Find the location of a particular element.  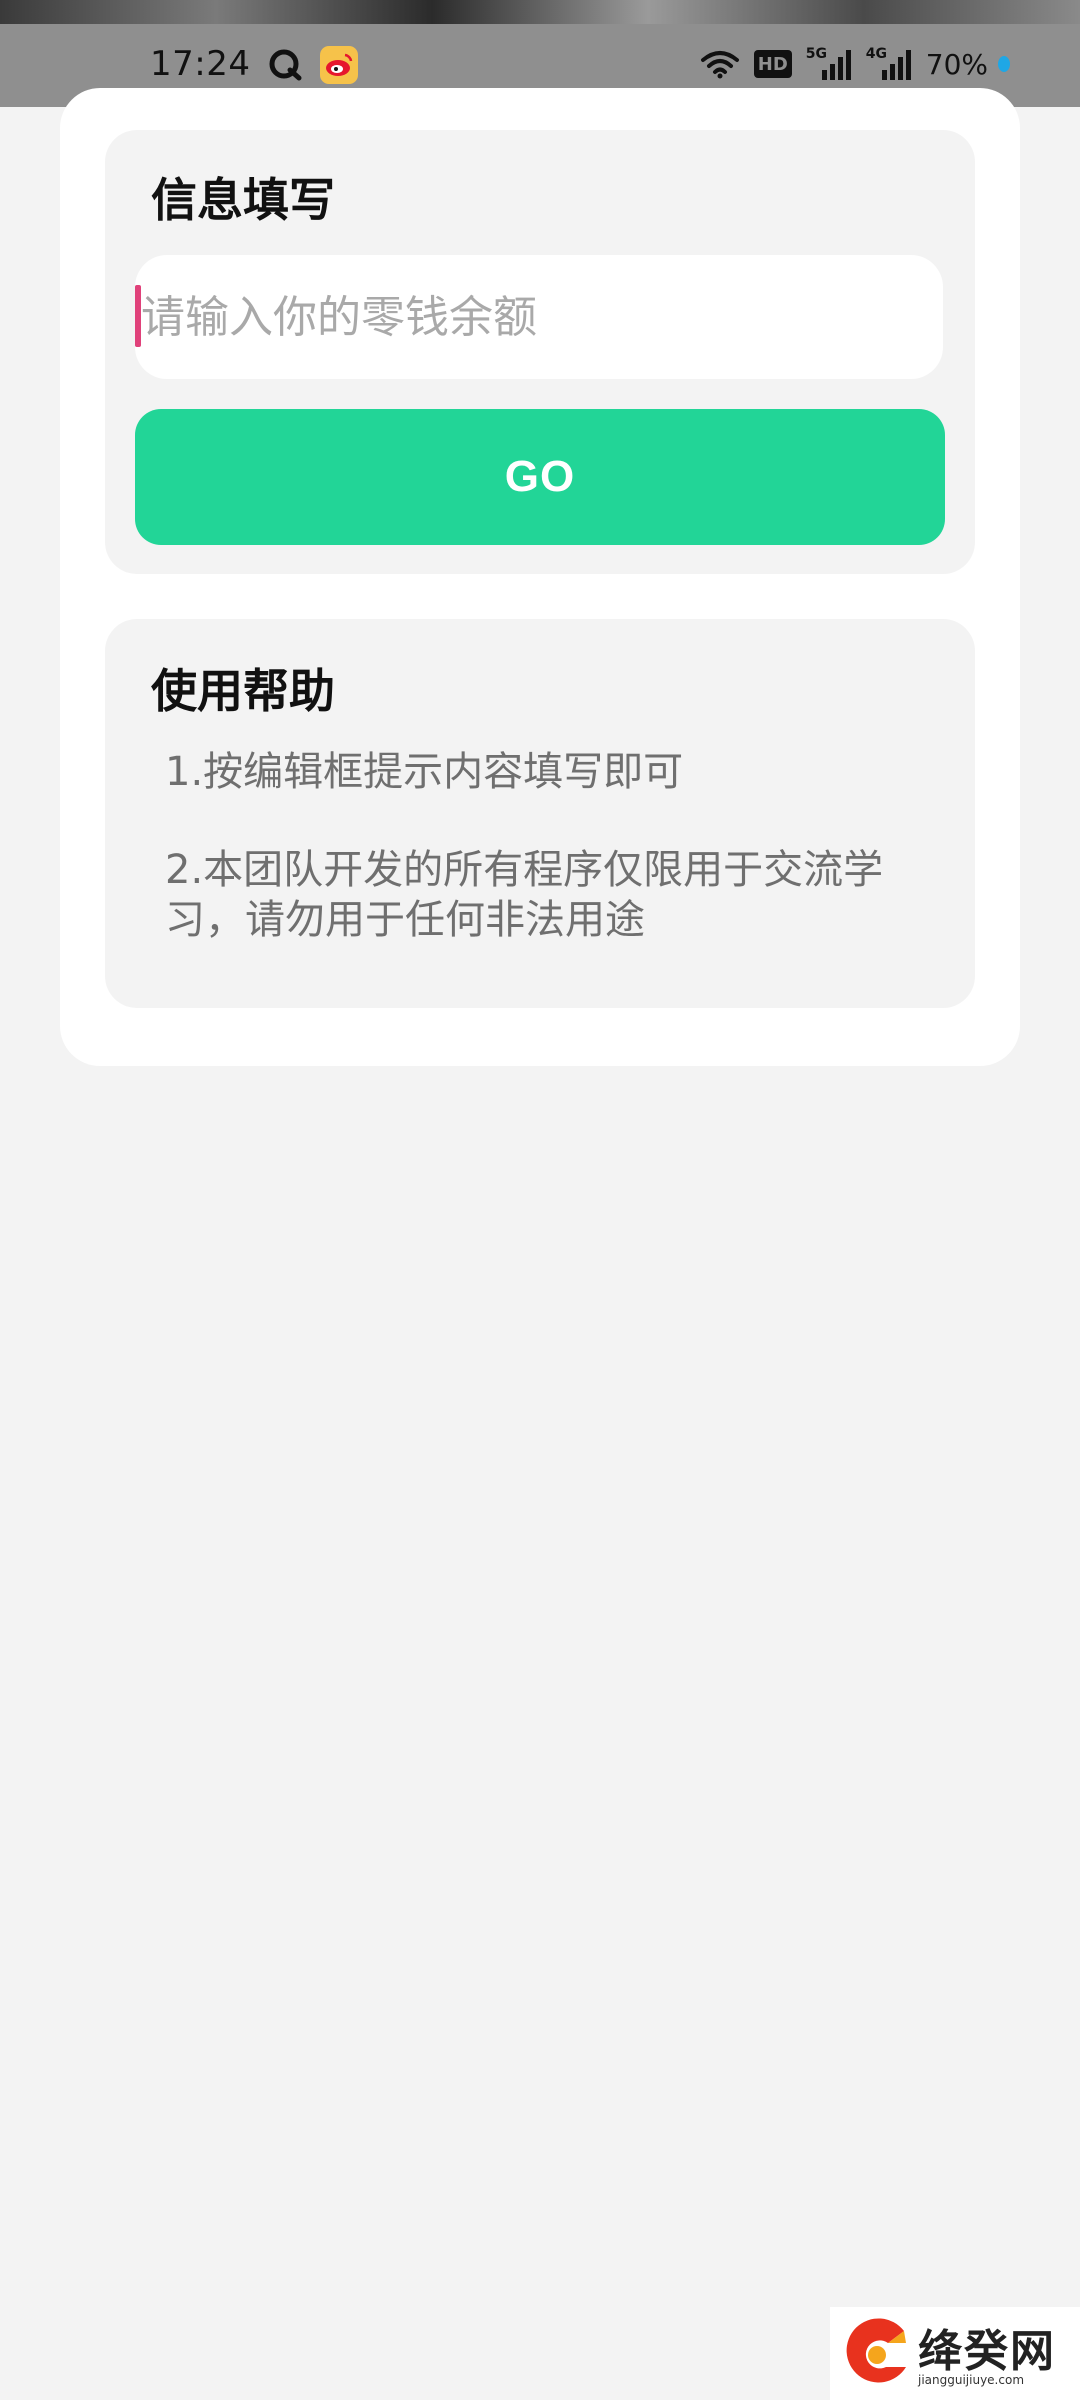

status-right-group: HD 5G 4G 70% is located at coordinates (855, 64).